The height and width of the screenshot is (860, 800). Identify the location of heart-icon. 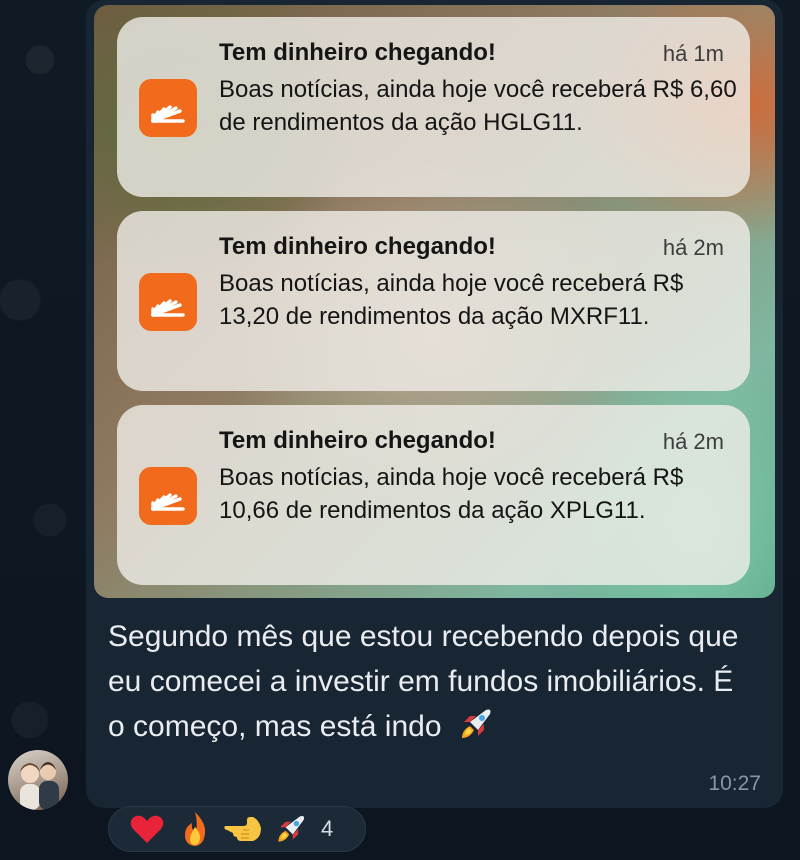
(147, 829).